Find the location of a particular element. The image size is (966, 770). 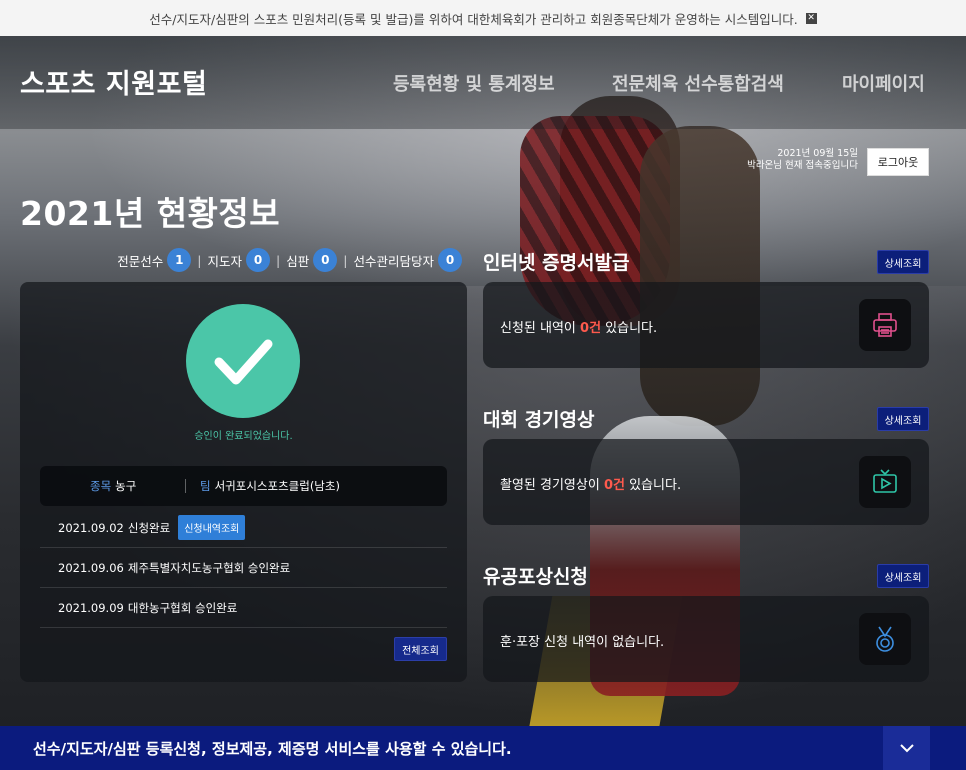

nav-mypage: 마이페이지 is located at coordinates (883, 83).